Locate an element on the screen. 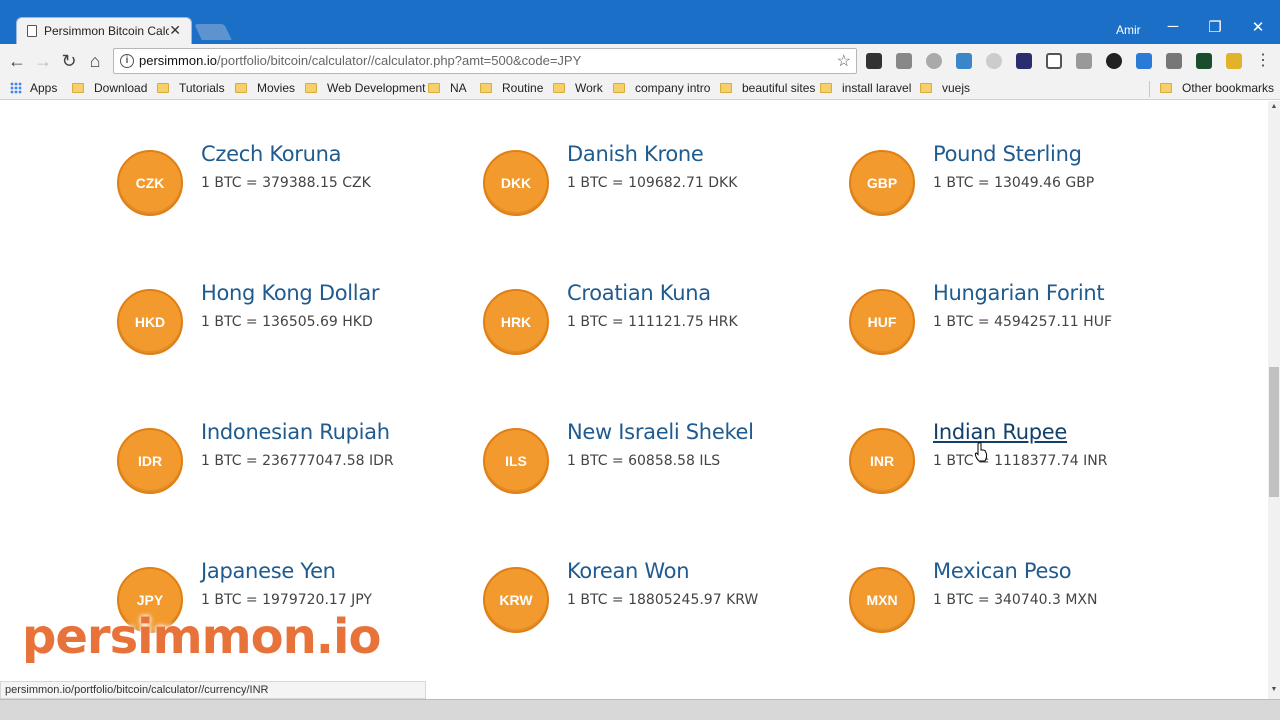  extension-circle-icon is located at coordinates (1114, 61).